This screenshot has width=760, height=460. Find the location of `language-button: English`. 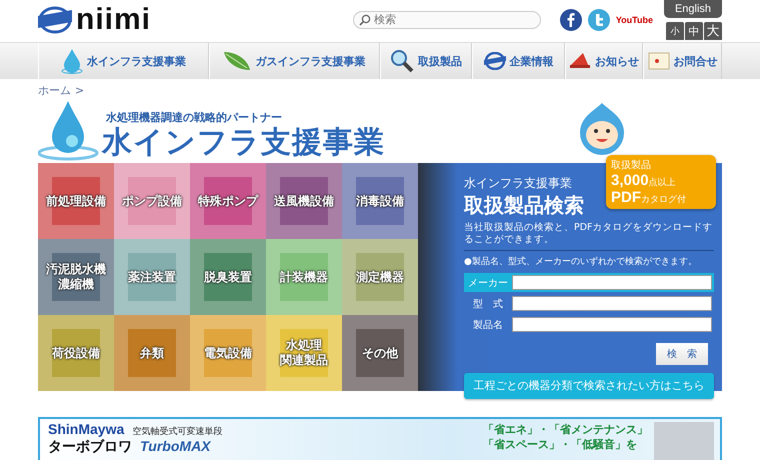

language-button: English is located at coordinates (693, 9).